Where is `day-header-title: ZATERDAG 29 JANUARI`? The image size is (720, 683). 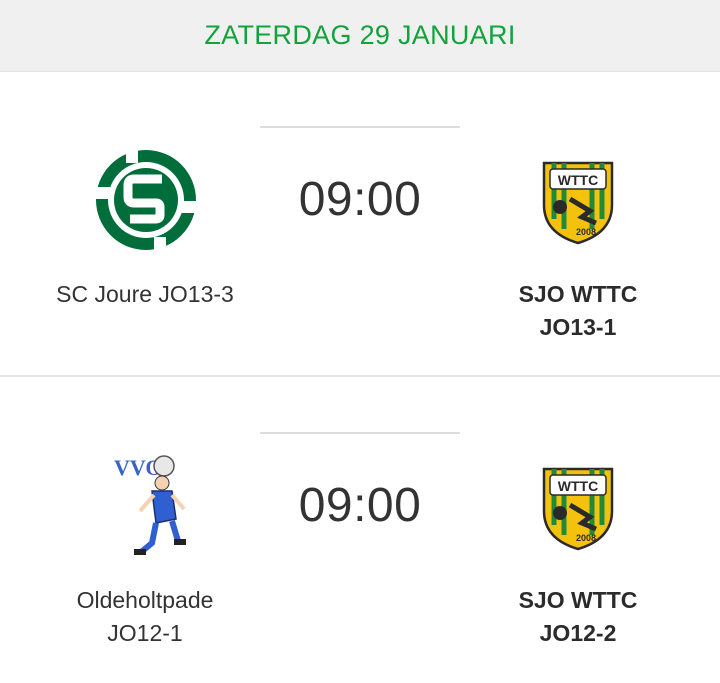
day-header-title: ZATERDAG 29 JANUARI is located at coordinates (360, 35).